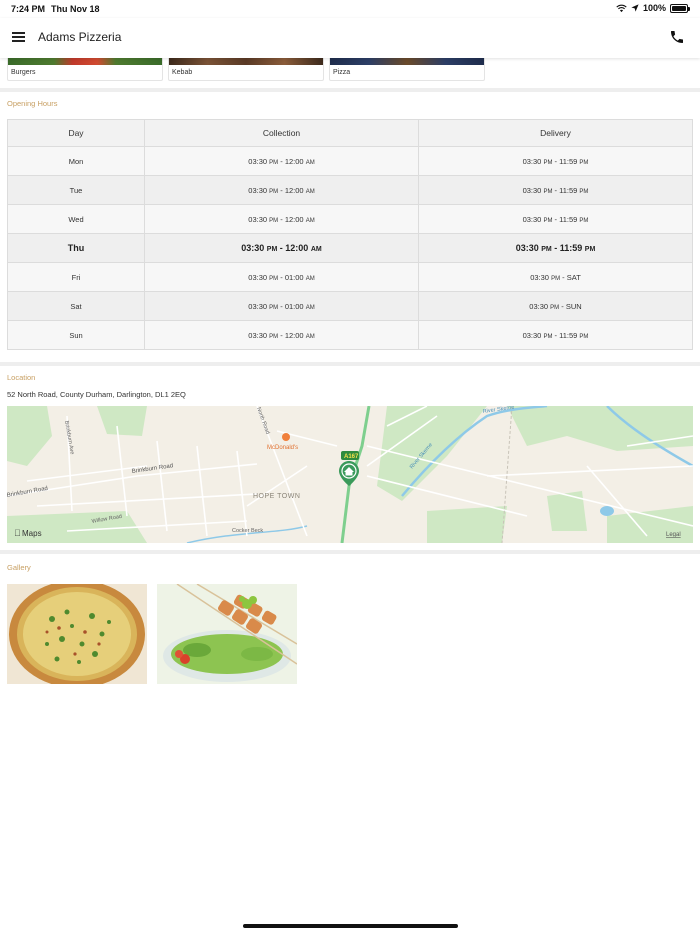 The height and width of the screenshot is (934, 700). Describe the element at coordinates (282, 448) in the screenshot. I see `map-poi-label: McDonald's` at that location.